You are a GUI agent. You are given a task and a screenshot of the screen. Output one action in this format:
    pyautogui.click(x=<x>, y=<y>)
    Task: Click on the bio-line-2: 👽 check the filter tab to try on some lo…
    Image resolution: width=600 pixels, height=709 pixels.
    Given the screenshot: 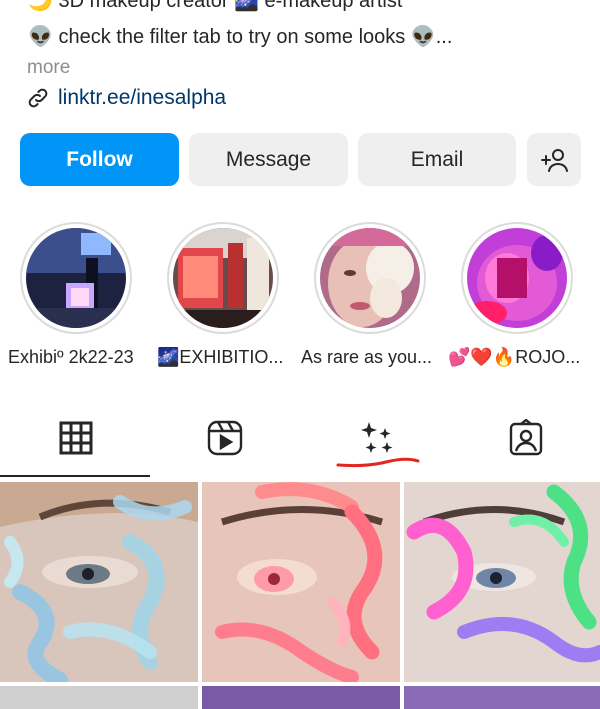 What is the action you would take?
    pyautogui.click(x=240, y=37)
    